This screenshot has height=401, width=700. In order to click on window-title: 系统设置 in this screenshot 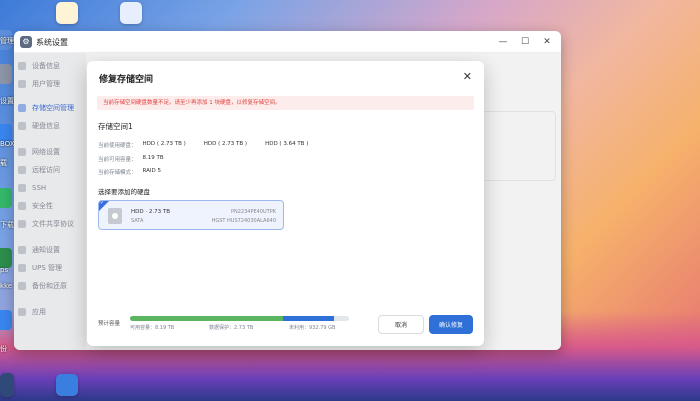, I will do `click(52, 42)`.